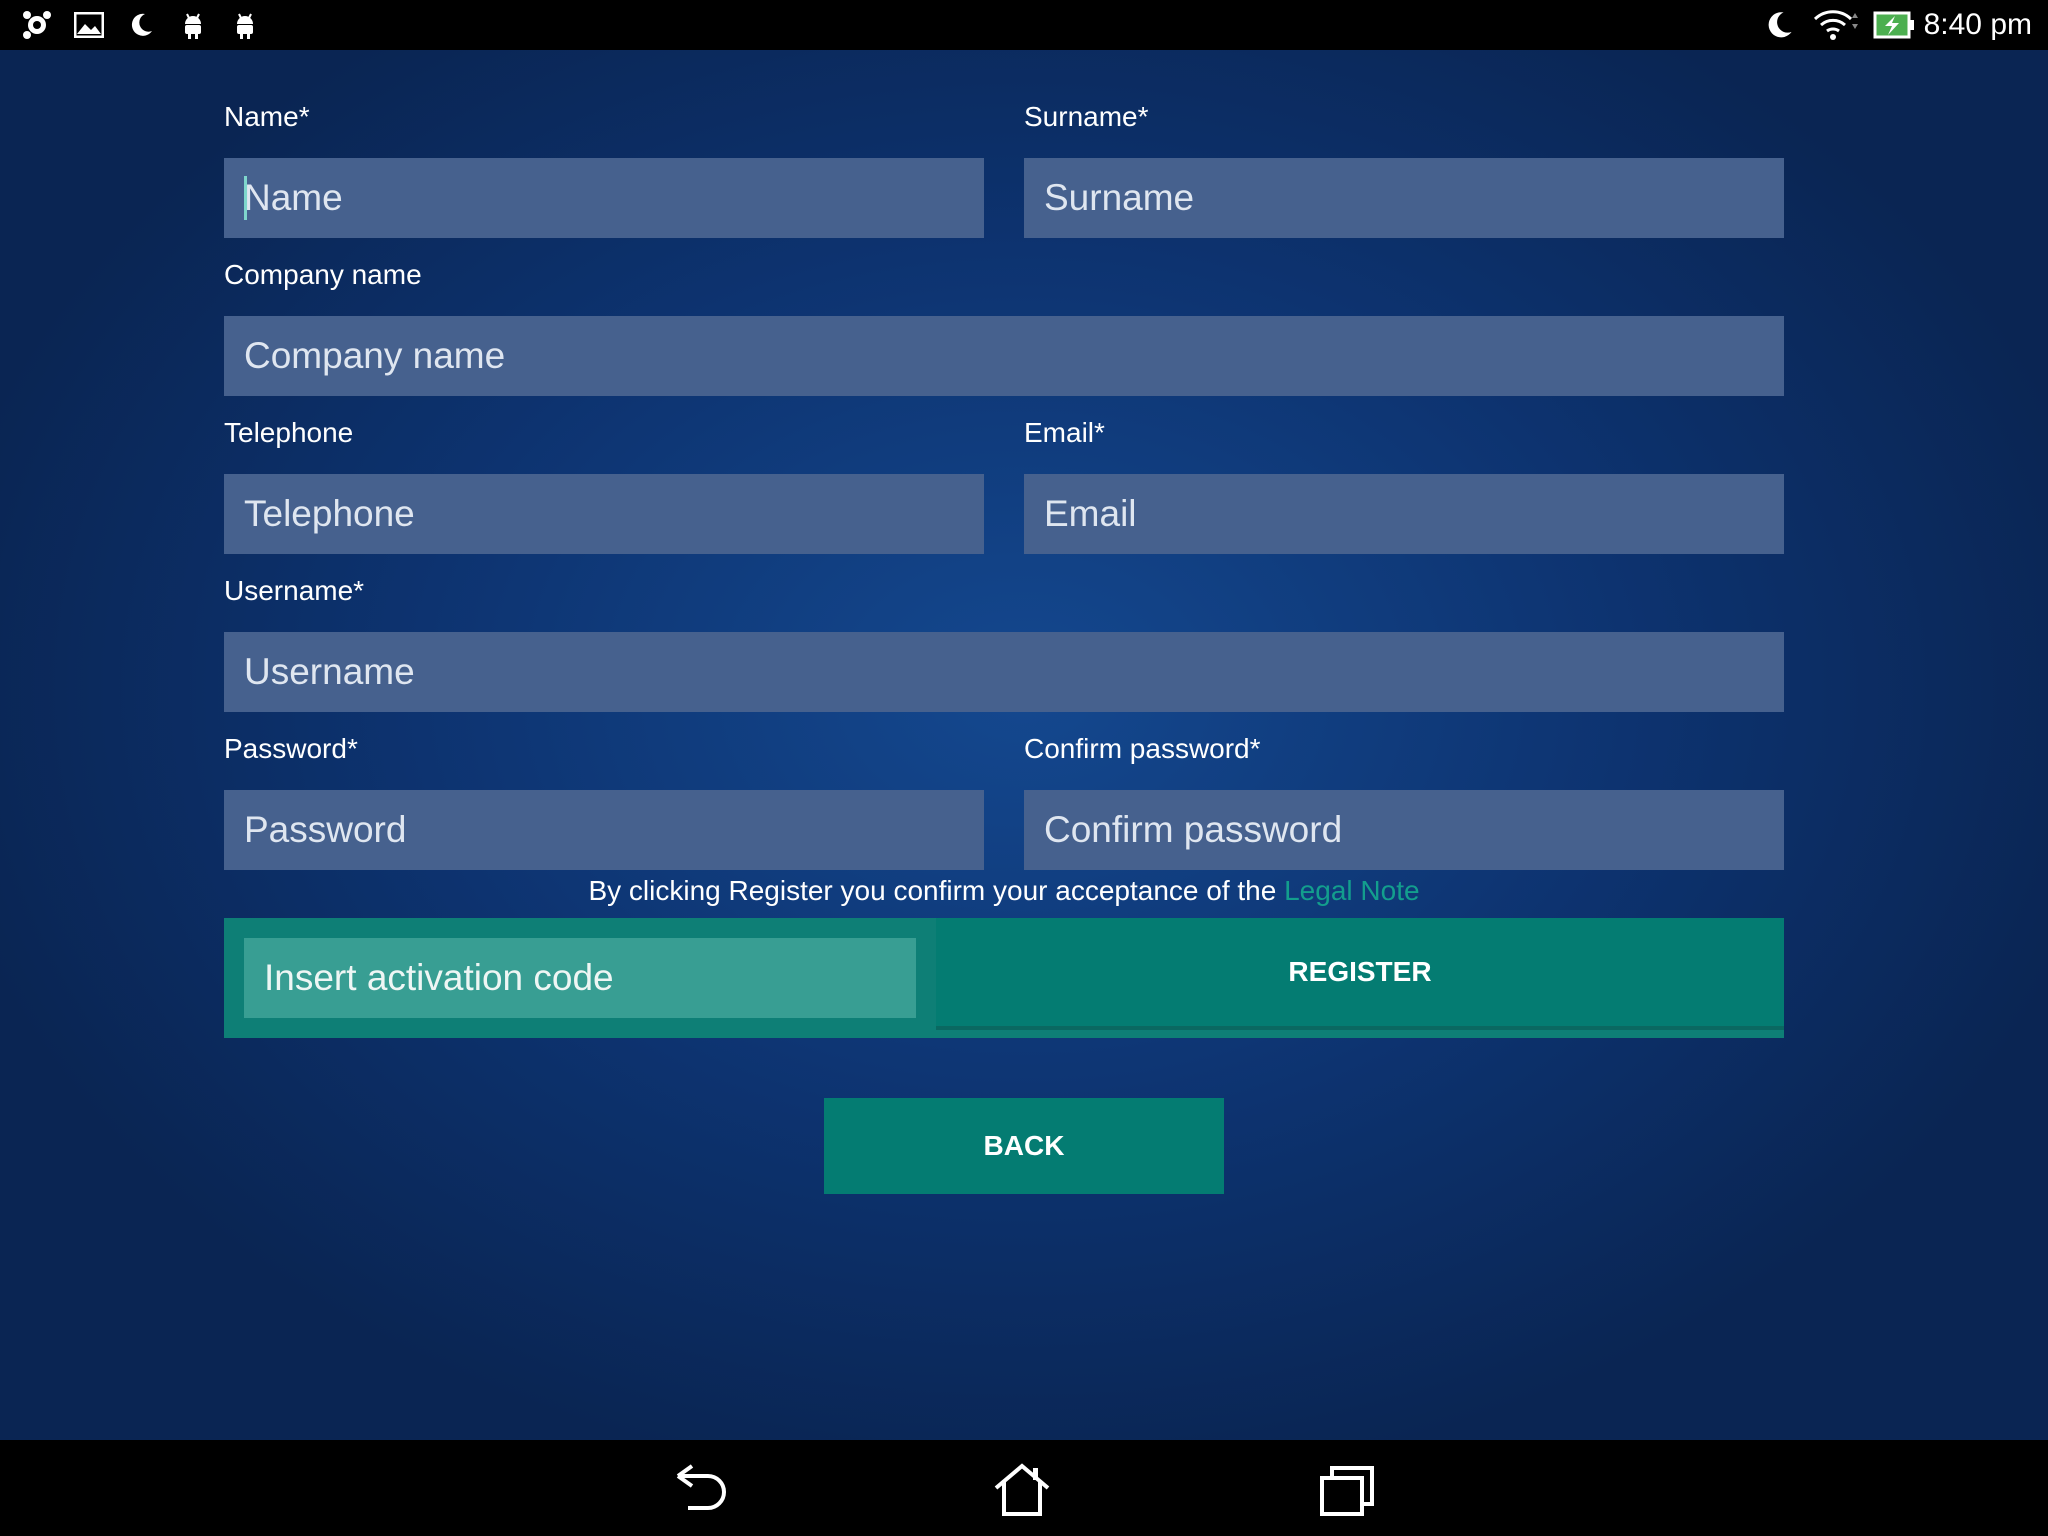 The height and width of the screenshot is (1536, 2048). Describe the element at coordinates (1348, 1490) in the screenshot. I see `recent-apps-nav-icon` at that location.